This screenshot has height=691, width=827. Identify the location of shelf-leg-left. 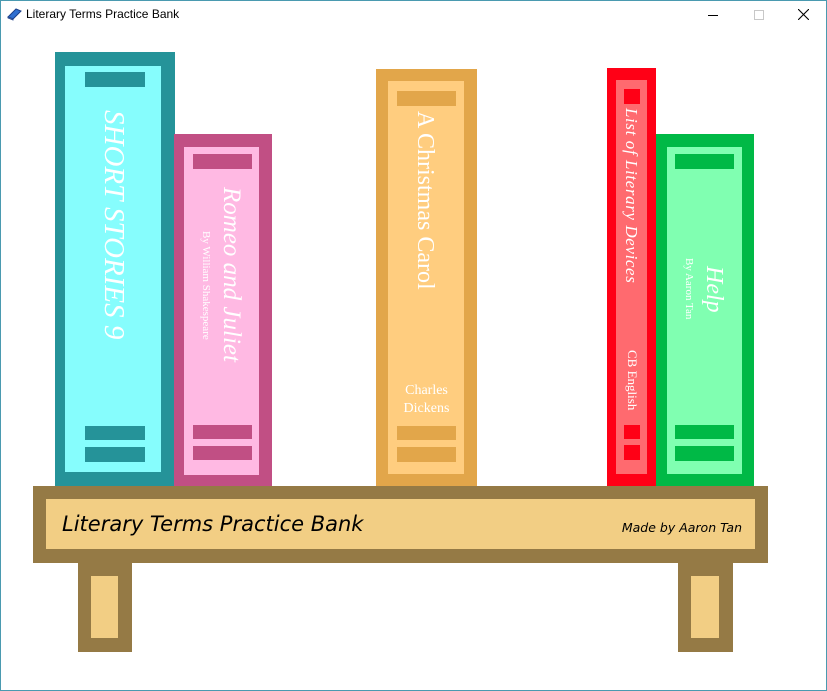
(105, 607).